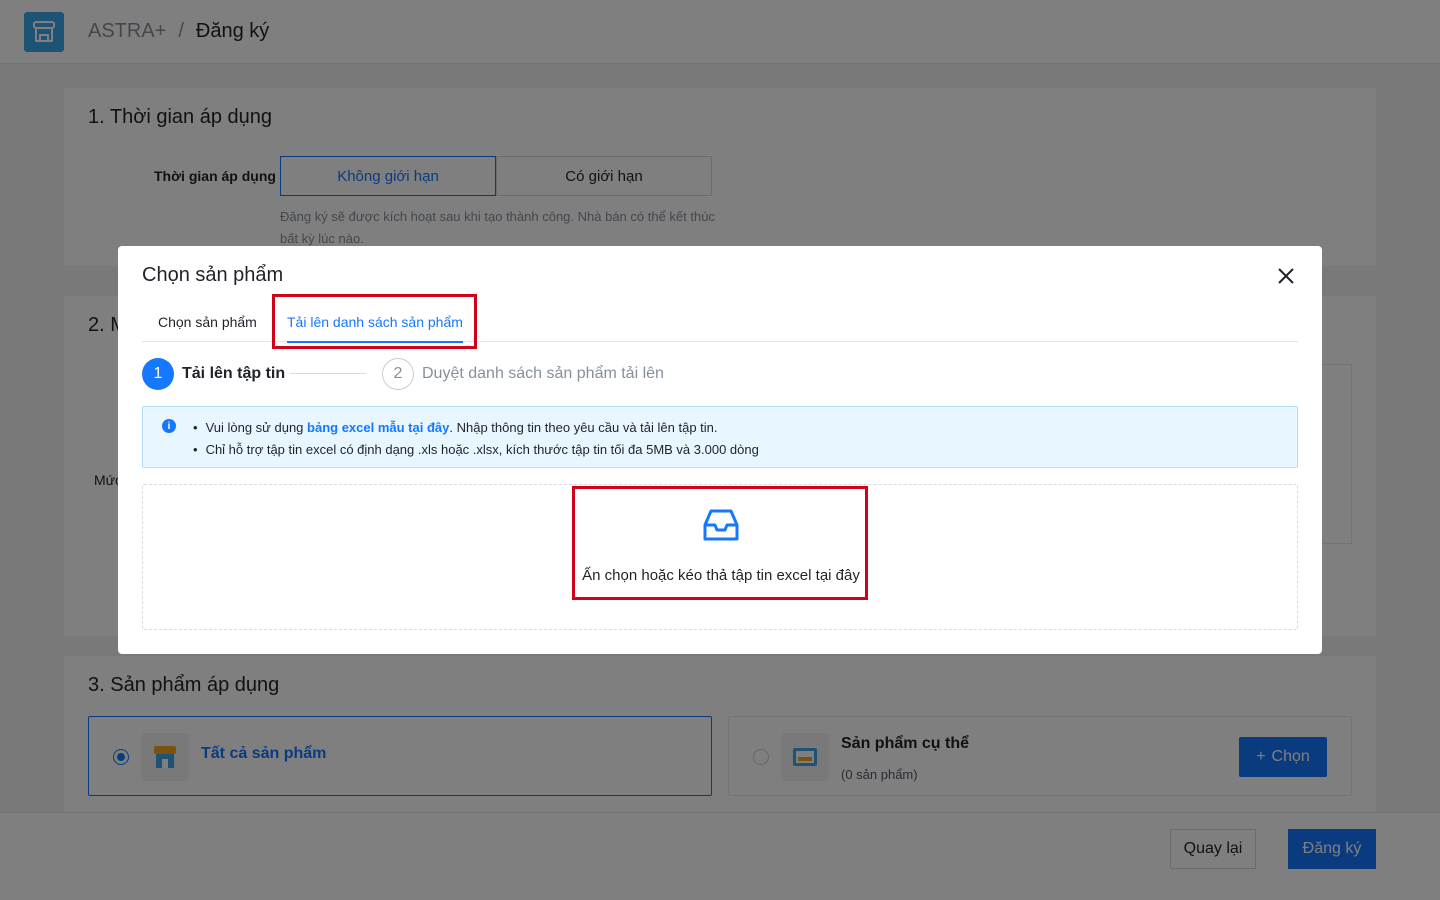 Image resolution: width=1440 pixels, height=900 pixels. Describe the element at coordinates (375, 328) in the screenshot. I see `tab-upload-product-list: Tải lên danh sách sản phẩm` at that location.